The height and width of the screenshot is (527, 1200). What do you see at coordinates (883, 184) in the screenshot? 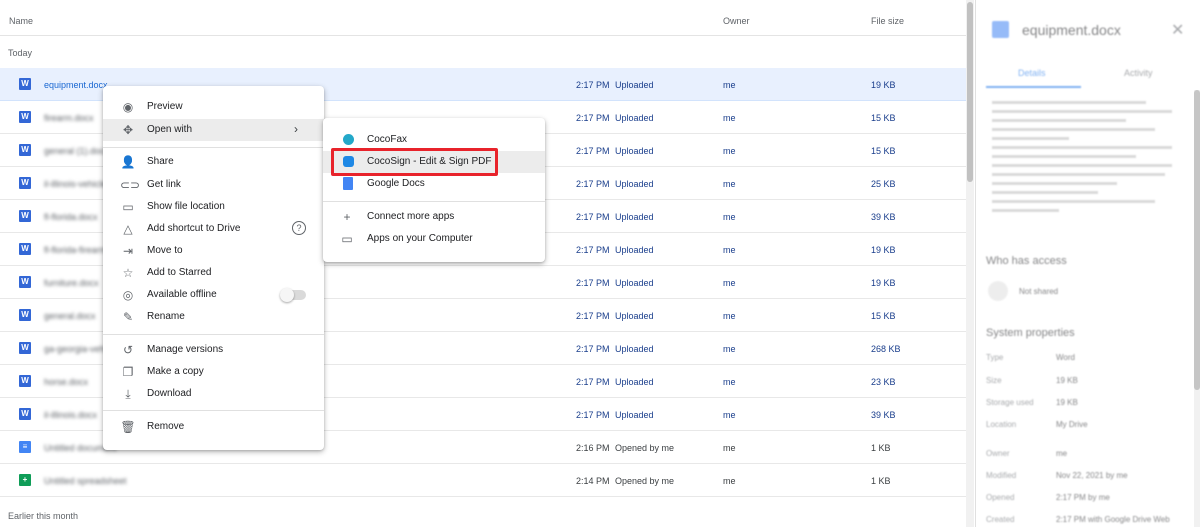
I see `file-size: 25 KB` at bounding box center [883, 184].